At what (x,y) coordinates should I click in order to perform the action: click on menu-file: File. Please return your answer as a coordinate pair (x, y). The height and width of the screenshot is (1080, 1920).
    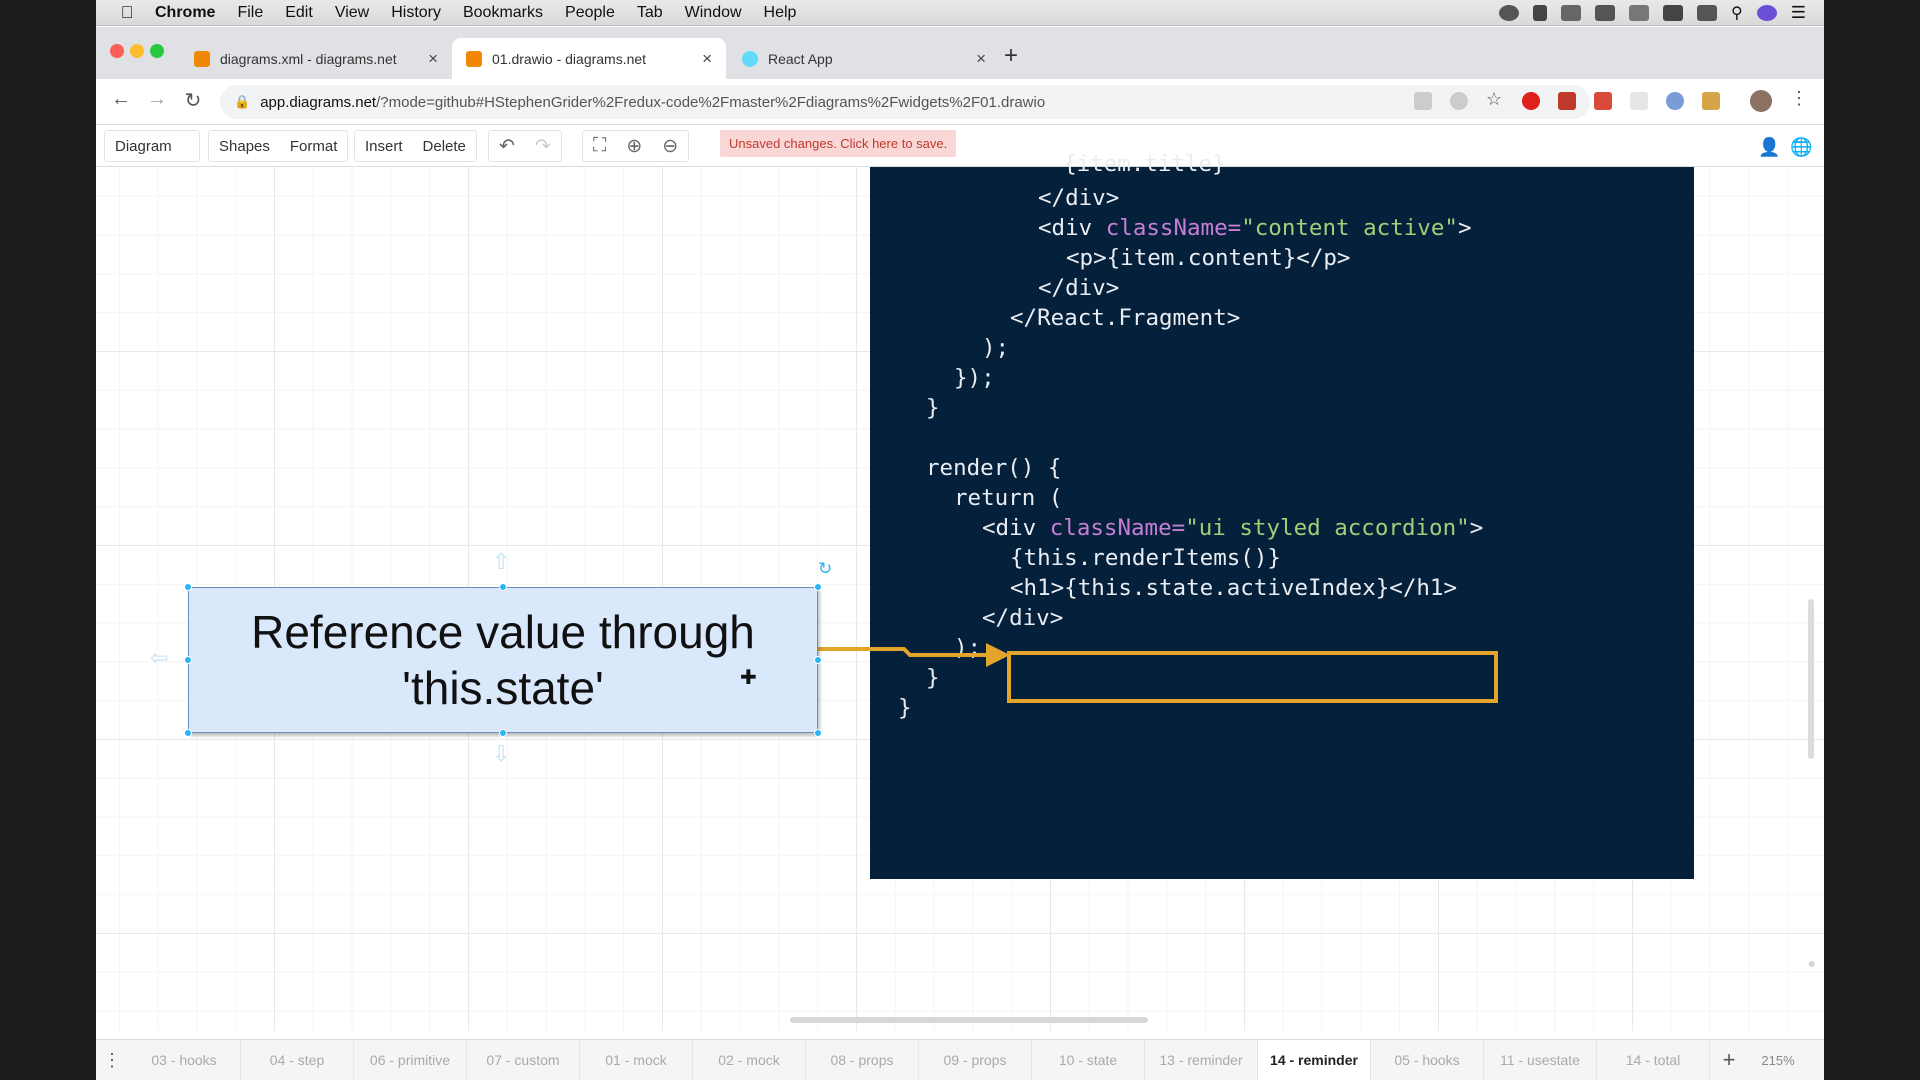
    Looking at the image, I should click on (250, 13).